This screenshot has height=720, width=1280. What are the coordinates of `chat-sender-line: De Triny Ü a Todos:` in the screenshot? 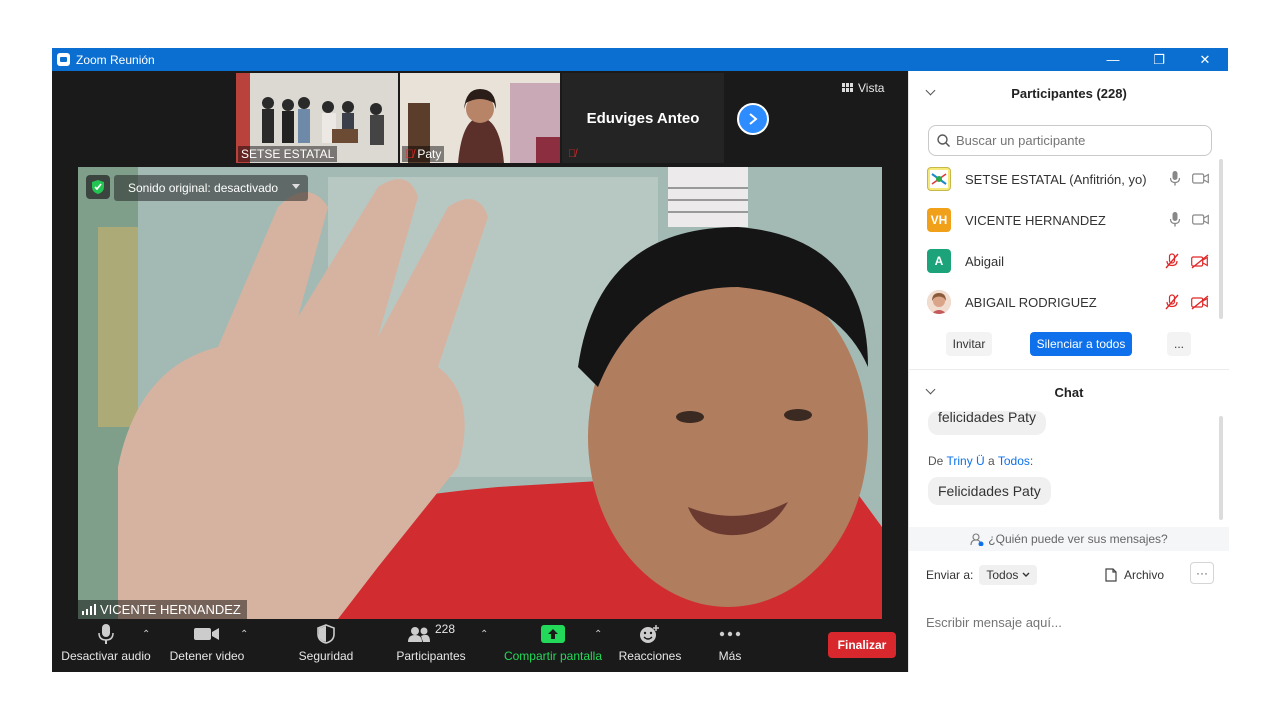 It's located at (981, 461).